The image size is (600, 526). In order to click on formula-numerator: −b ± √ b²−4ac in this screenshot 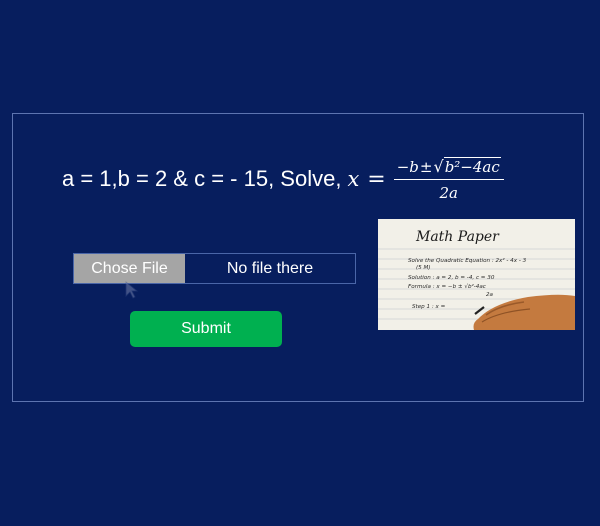, I will do `click(448, 168)`.